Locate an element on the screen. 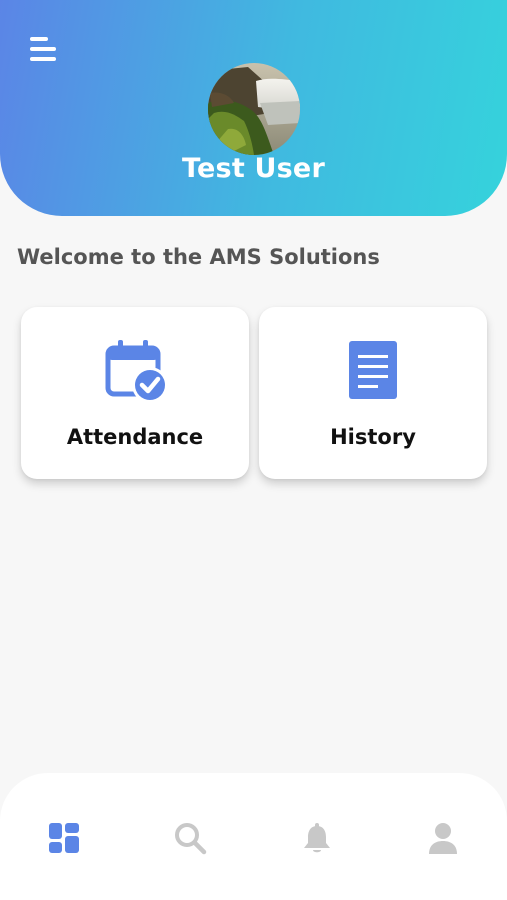 The height and width of the screenshot is (900, 507). nav-dashboard is located at coordinates (64, 838).